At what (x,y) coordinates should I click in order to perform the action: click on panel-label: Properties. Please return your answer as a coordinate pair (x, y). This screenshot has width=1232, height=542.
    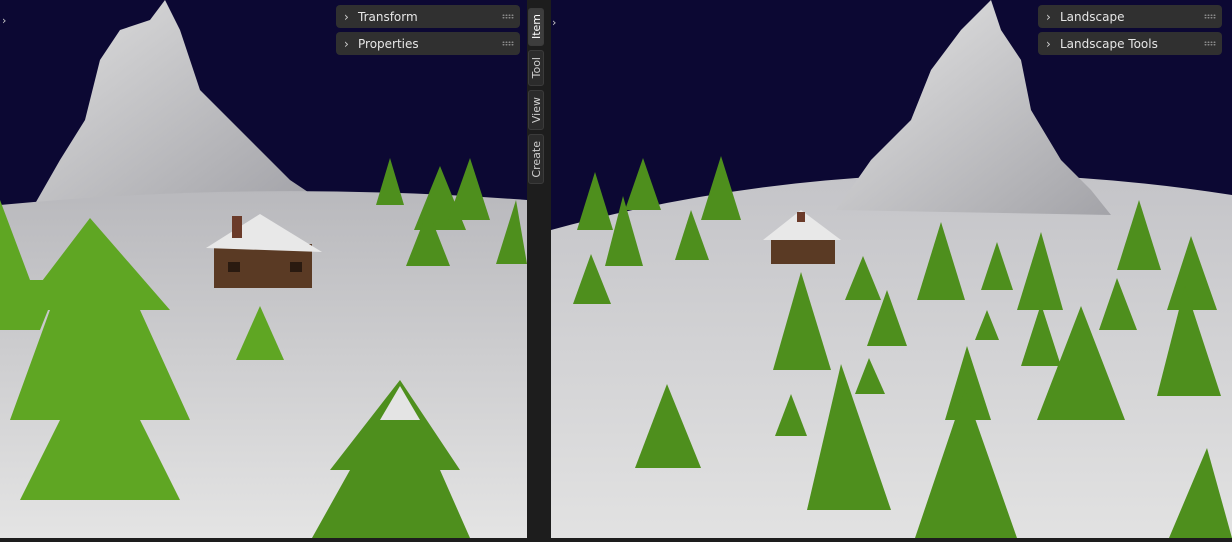
    Looking at the image, I should click on (388, 43).